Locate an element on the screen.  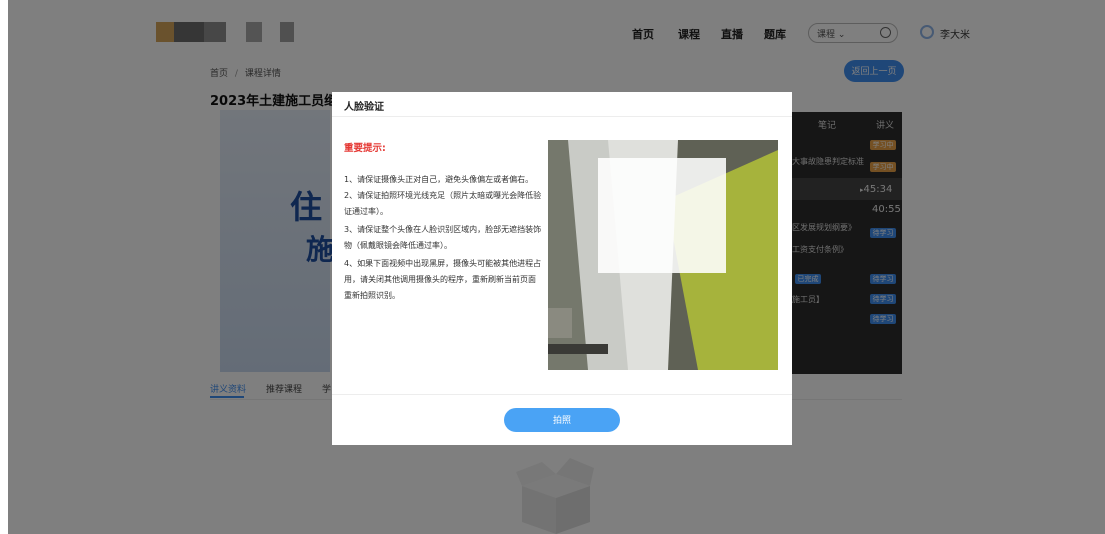
tip-text: 1、请保证摄像头正对自己，避免头像偏左或者偏右。 is located at coordinates (439, 179).